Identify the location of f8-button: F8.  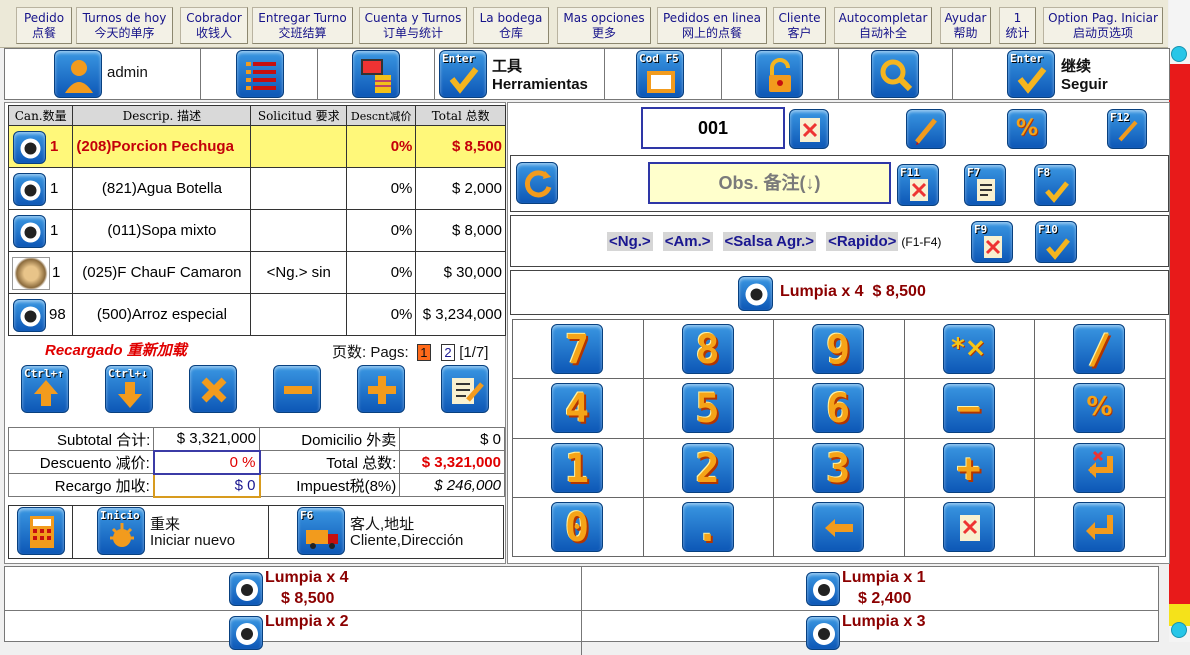
(1055, 185).